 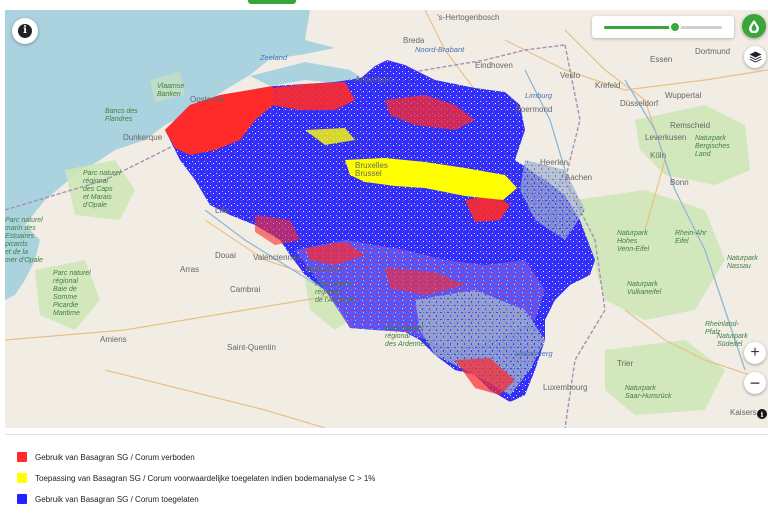 I want to click on opacity-slider, so click(x=663, y=27).